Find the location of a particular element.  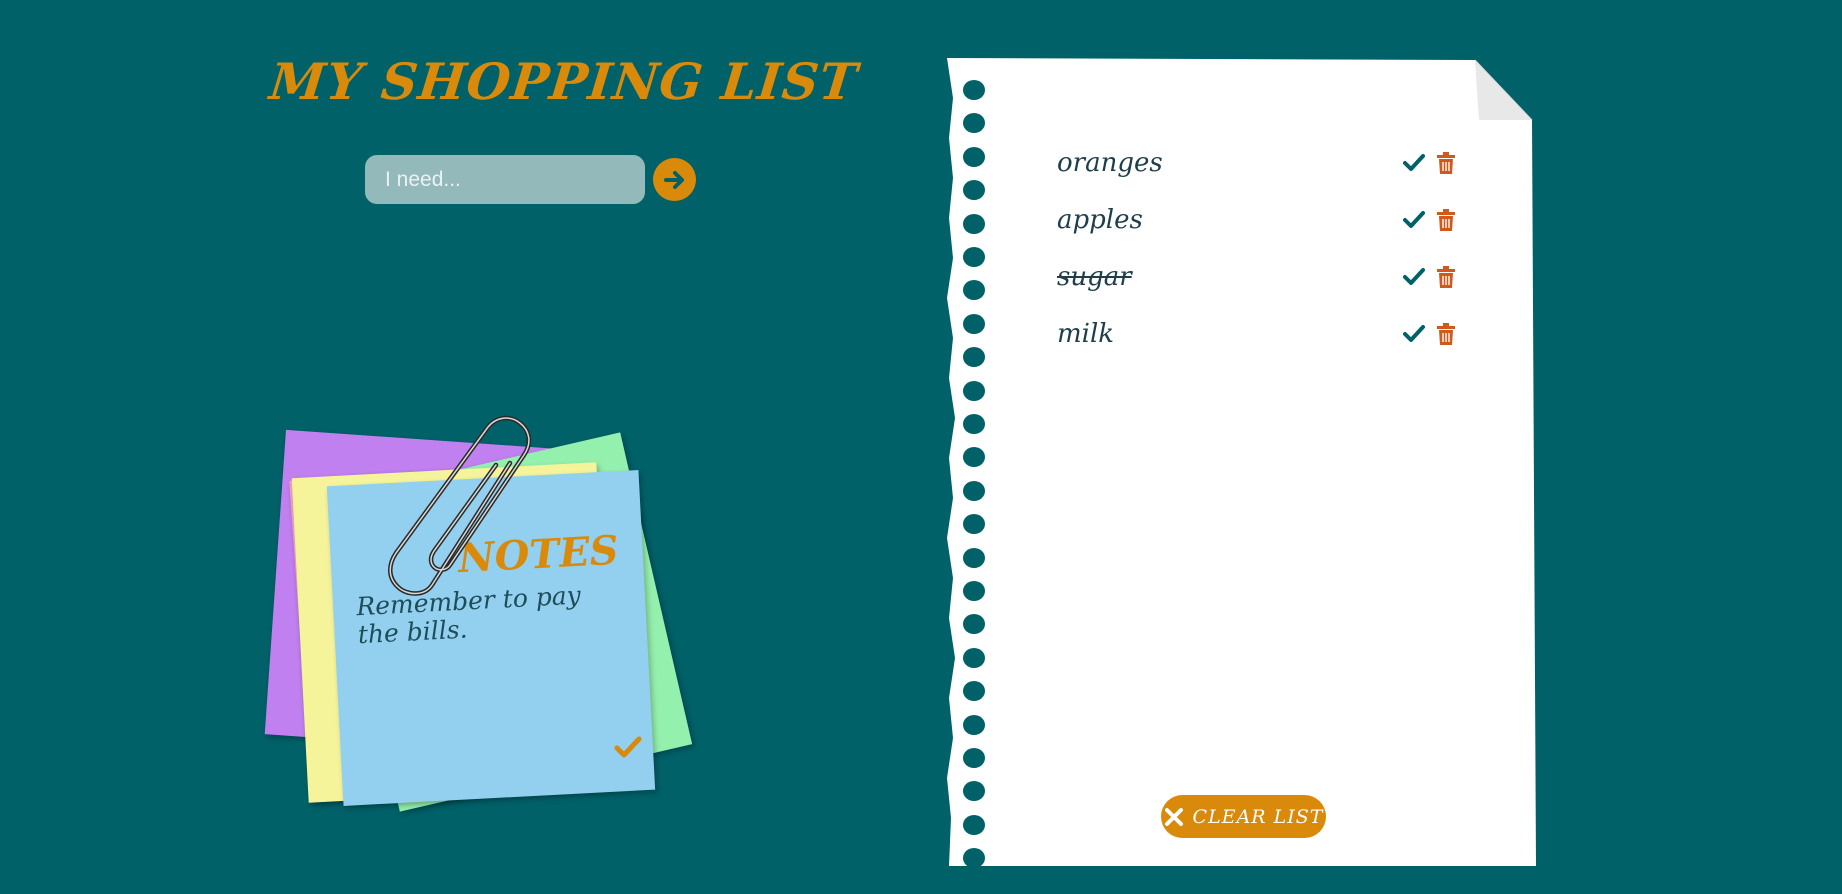

item-label: sugar is located at coordinates (1094, 277).